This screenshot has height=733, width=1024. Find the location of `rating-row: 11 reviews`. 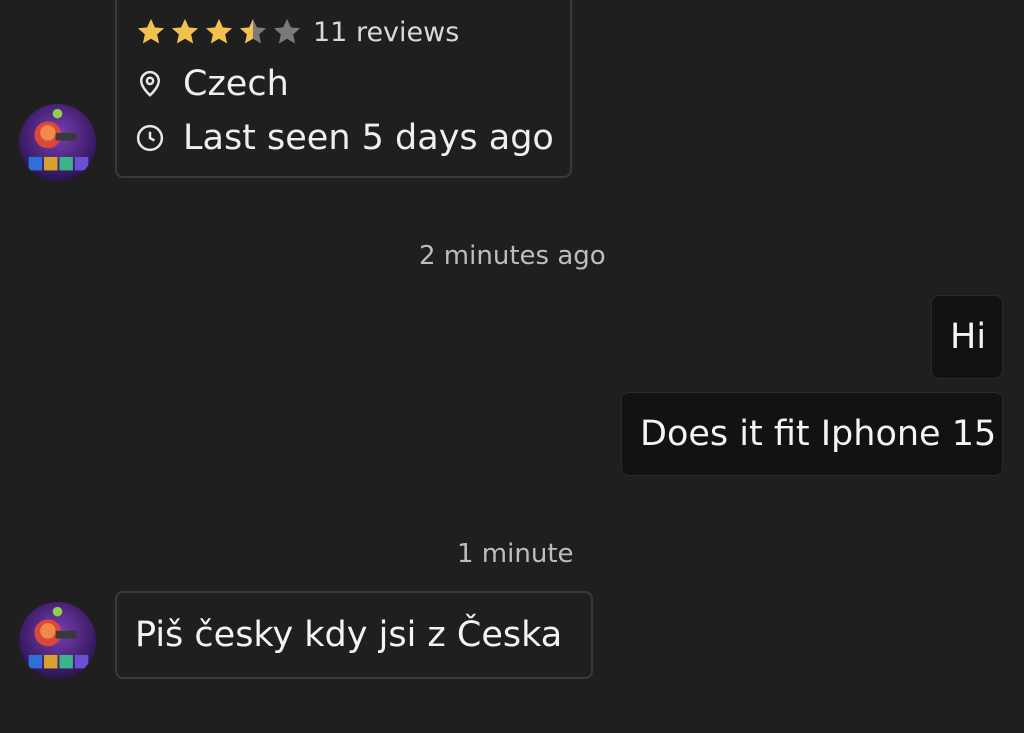

rating-row: 11 reviews is located at coordinates (297, 32).